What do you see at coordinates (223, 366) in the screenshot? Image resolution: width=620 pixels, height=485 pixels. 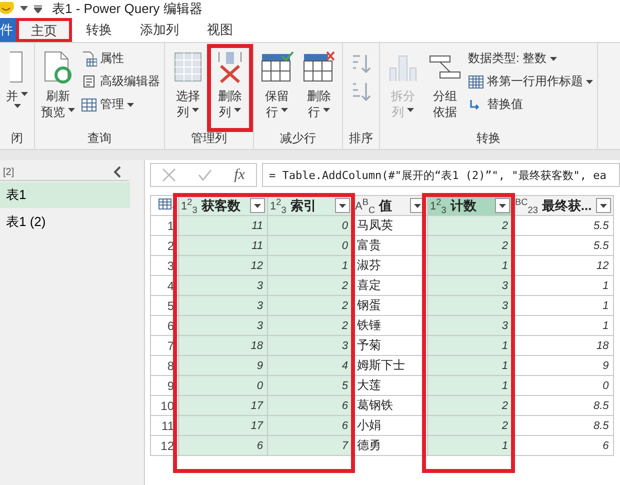 I see `table-cell: 9` at bounding box center [223, 366].